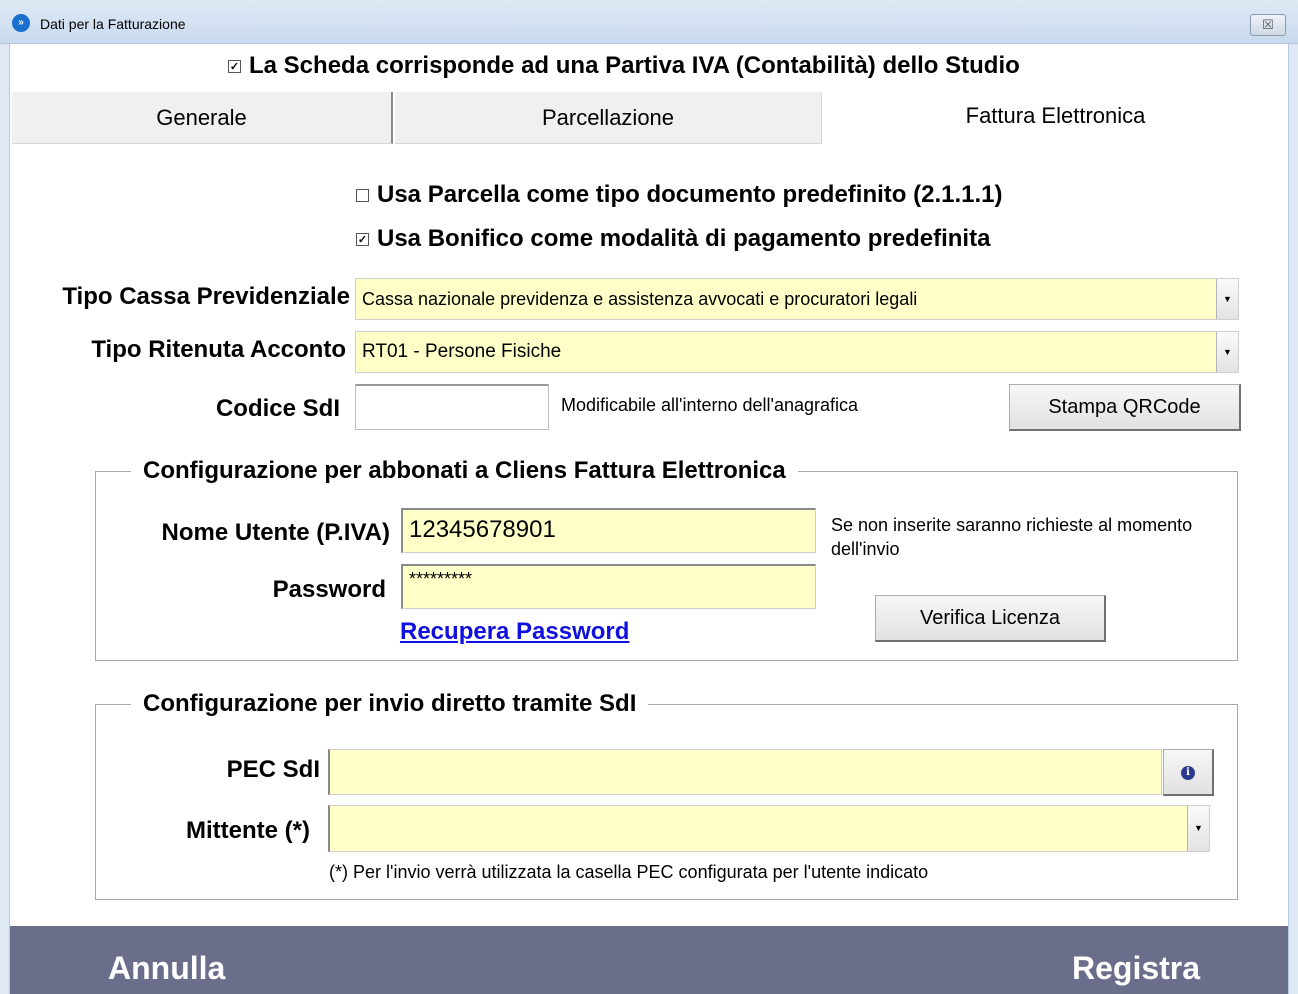 Image resolution: width=1298 pixels, height=994 pixels. I want to click on recupera-password-link: Recupera Password, so click(514, 632).